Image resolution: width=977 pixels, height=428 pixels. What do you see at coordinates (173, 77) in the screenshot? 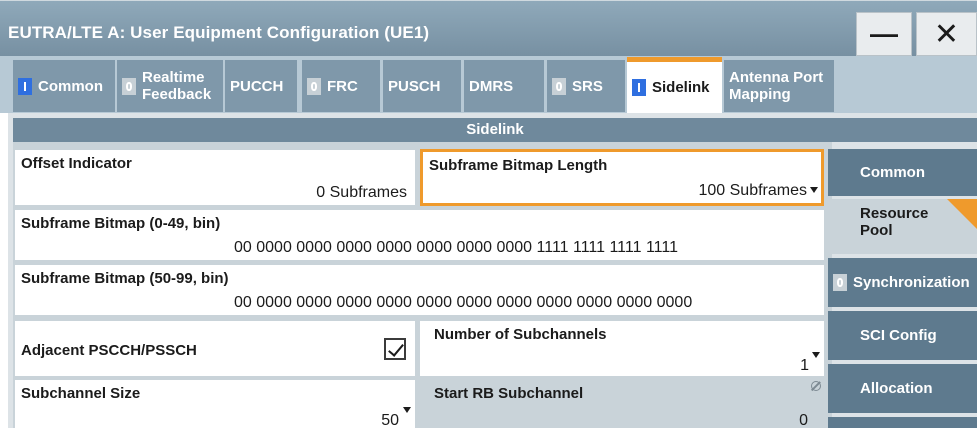
I see `tab-label-line1: Realtime` at bounding box center [173, 77].